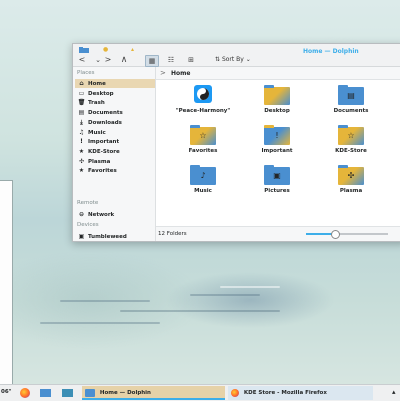  I want to click on folder-app-icon, so click(84, 50).